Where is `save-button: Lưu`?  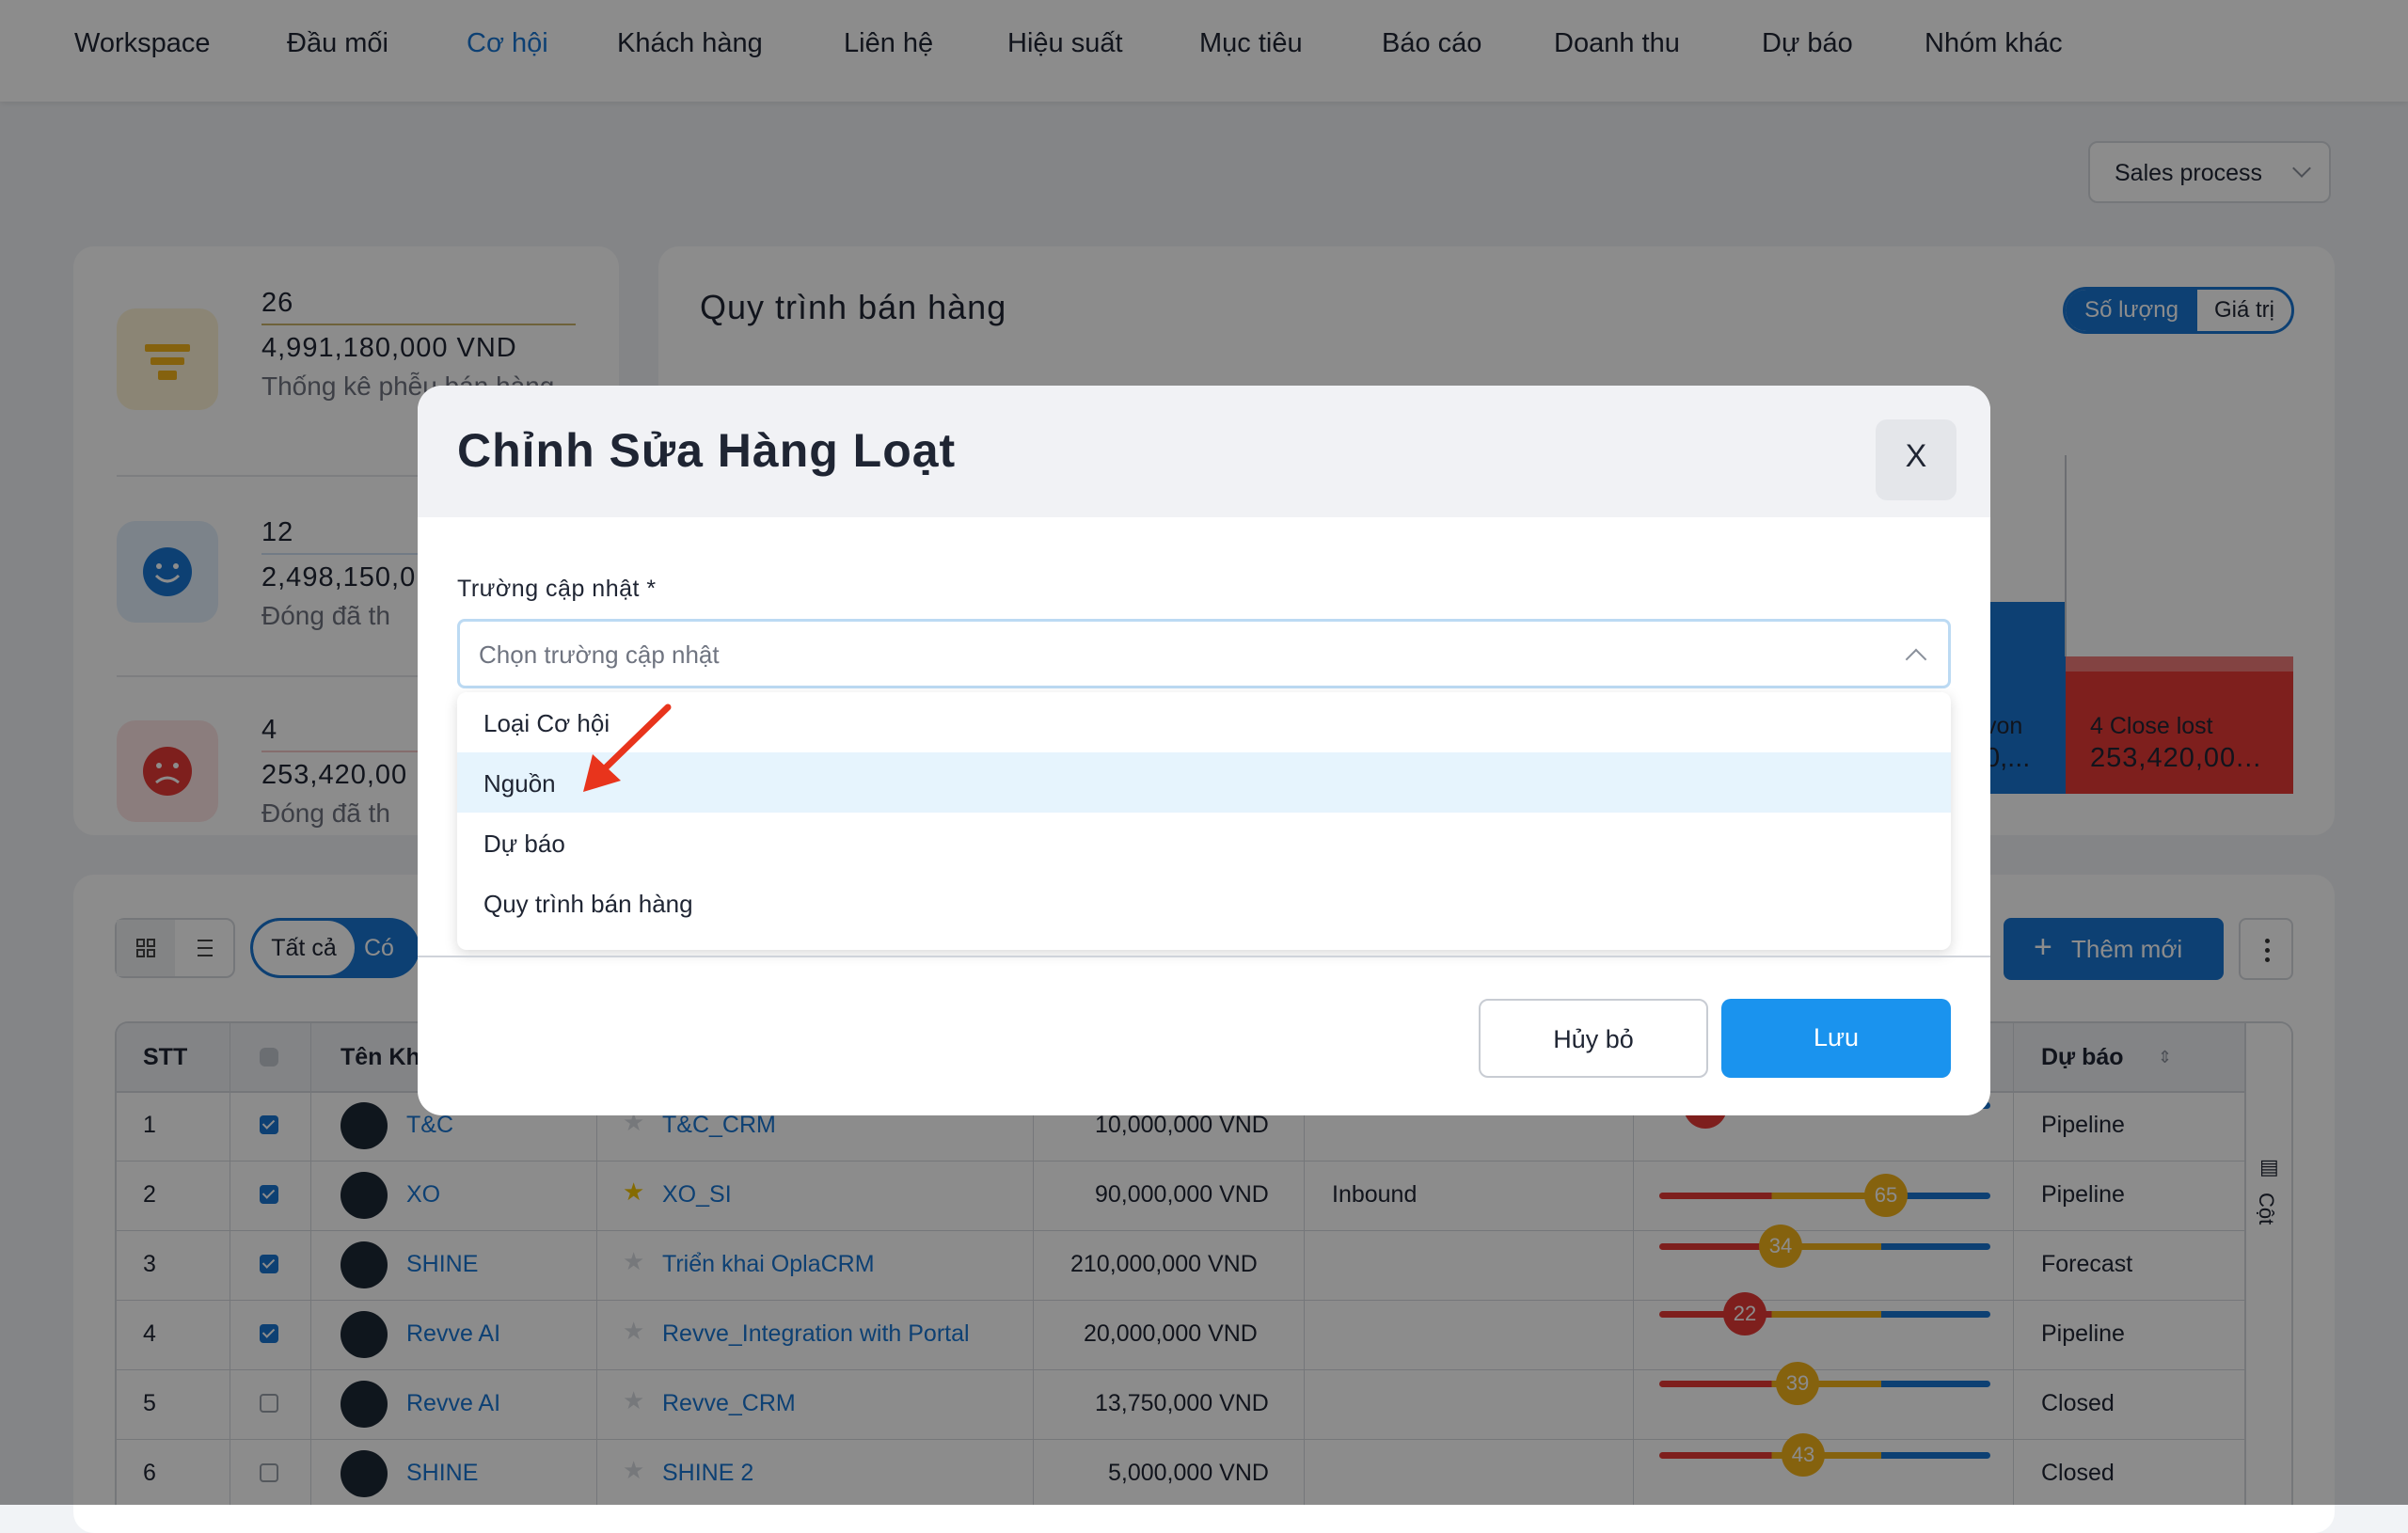
save-button: Lưu is located at coordinates (1836, 1039).